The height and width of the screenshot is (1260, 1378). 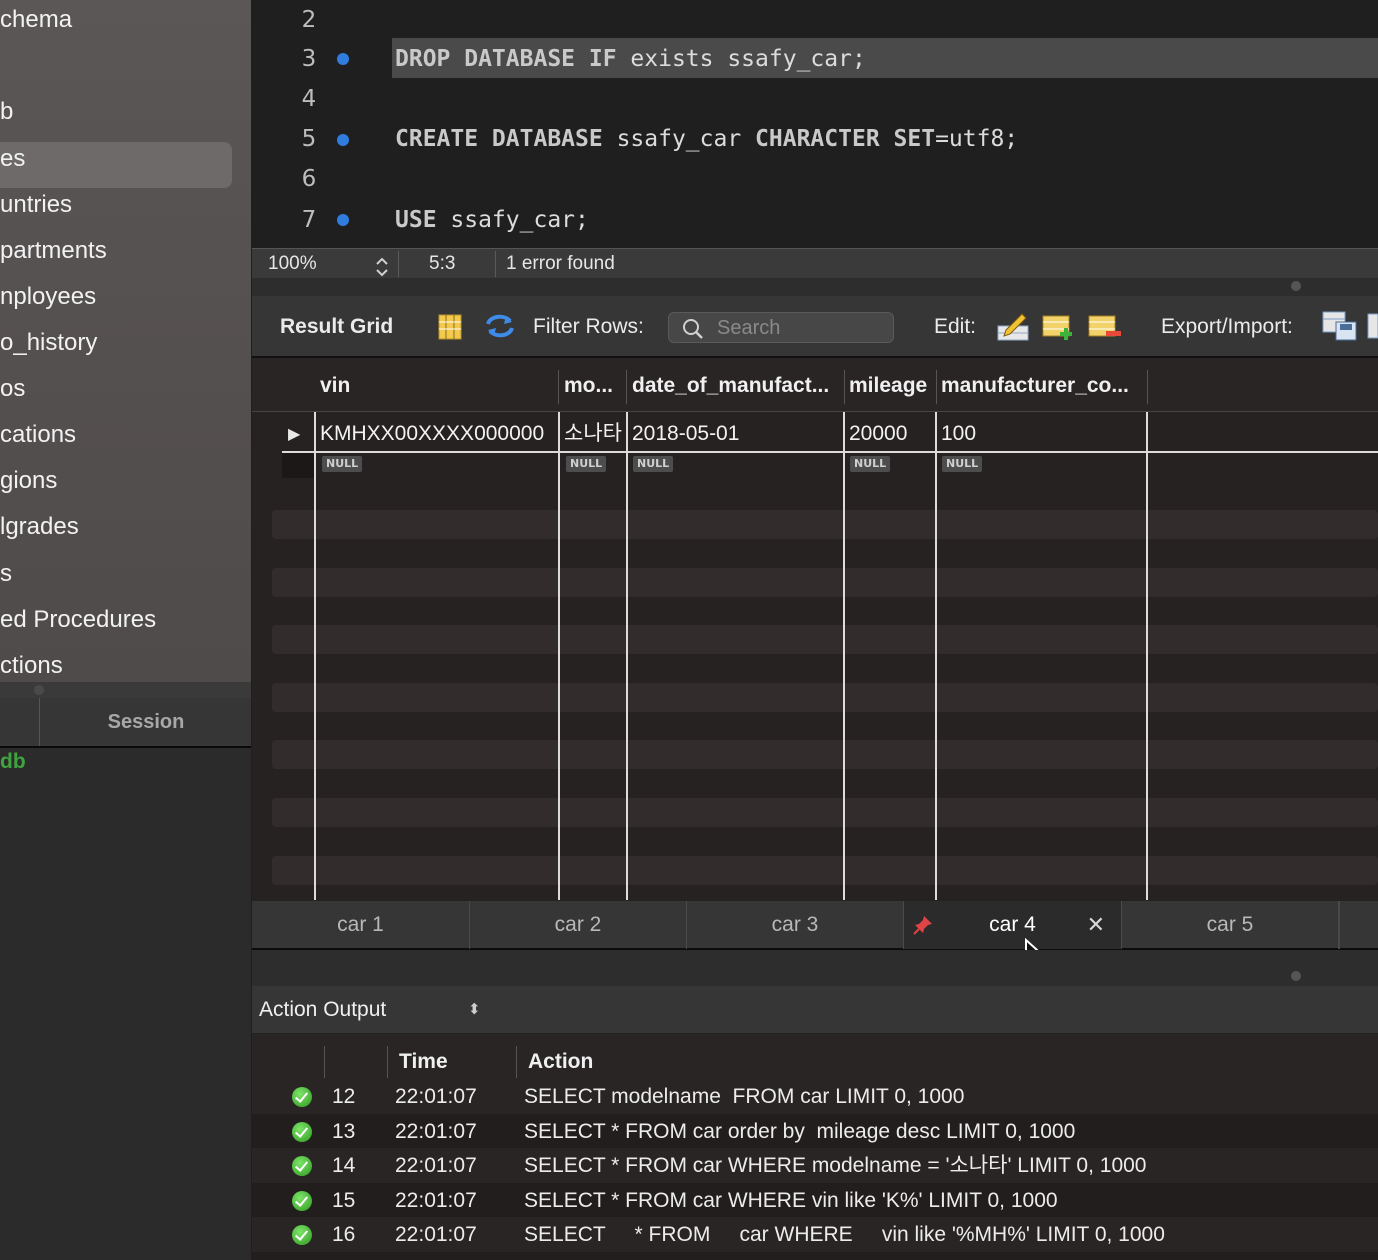 What do you see at coordinates (28, 481) in the screenshot?
I see `tree-item-regions: gions` at bounding box center [28, 481].